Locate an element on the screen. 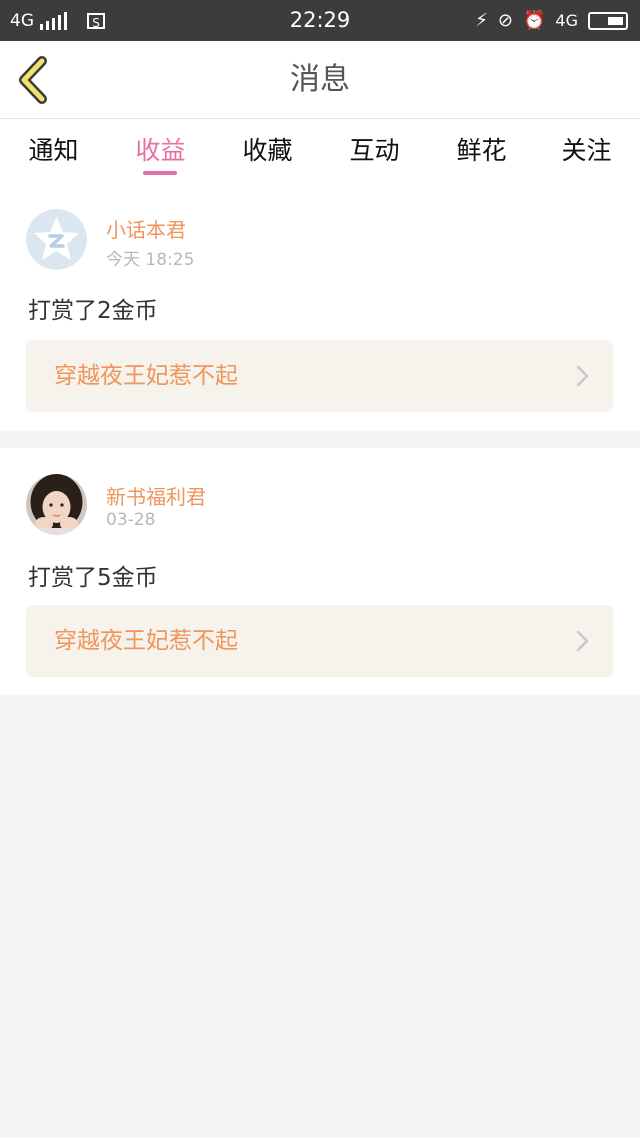  girl-photo-icon is located at coordinates (56, 504).